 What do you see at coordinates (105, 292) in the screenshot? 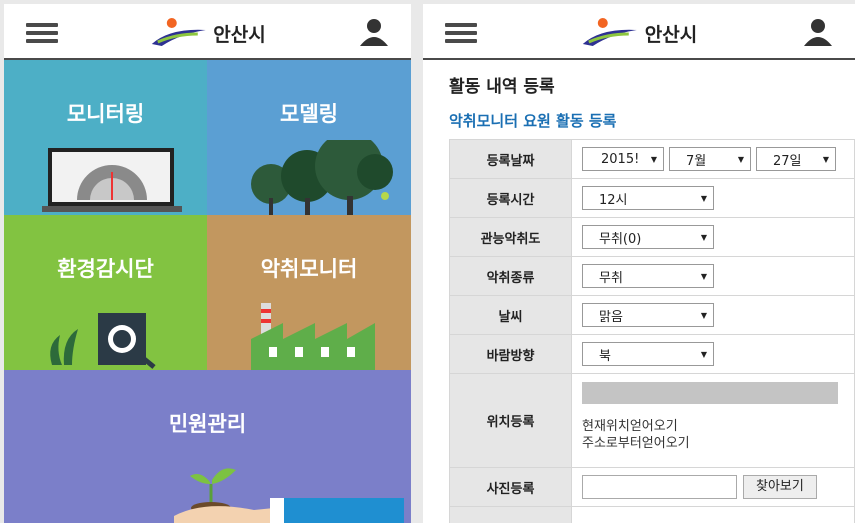
I see `tile-environment-watch: 환경감시단` at bounding box center [105, 292].